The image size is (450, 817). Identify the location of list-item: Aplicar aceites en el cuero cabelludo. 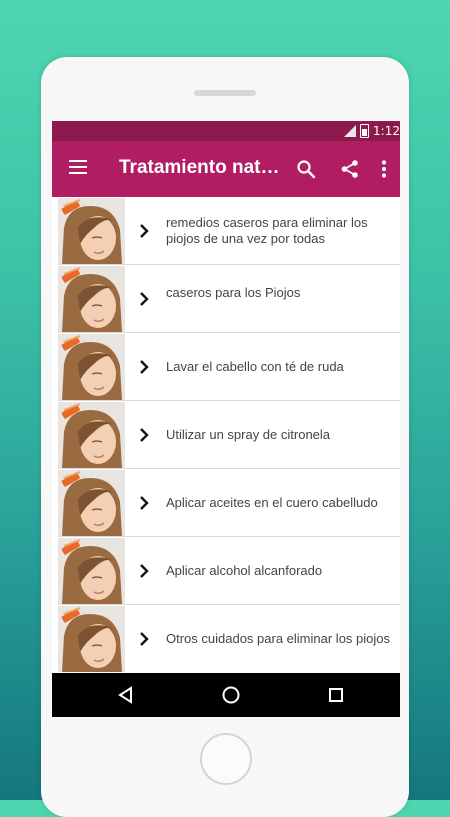
(226, 503).